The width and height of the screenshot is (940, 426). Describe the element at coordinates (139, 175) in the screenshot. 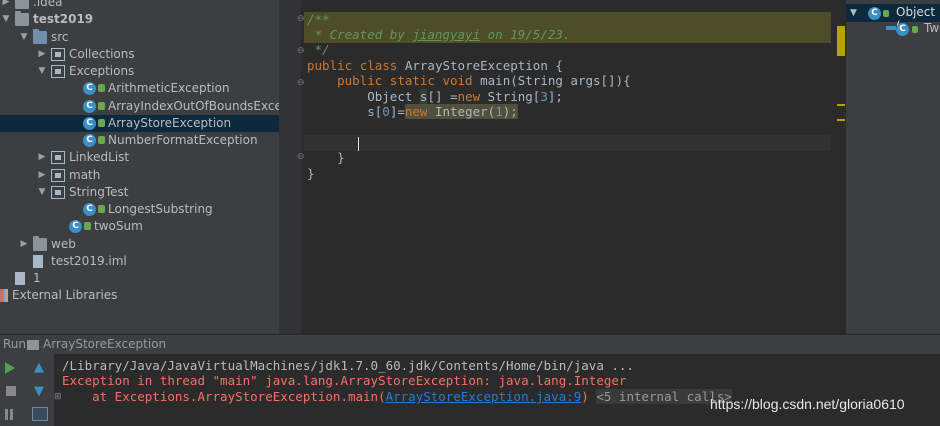

I see `tree-item: ▶ math` at that location.